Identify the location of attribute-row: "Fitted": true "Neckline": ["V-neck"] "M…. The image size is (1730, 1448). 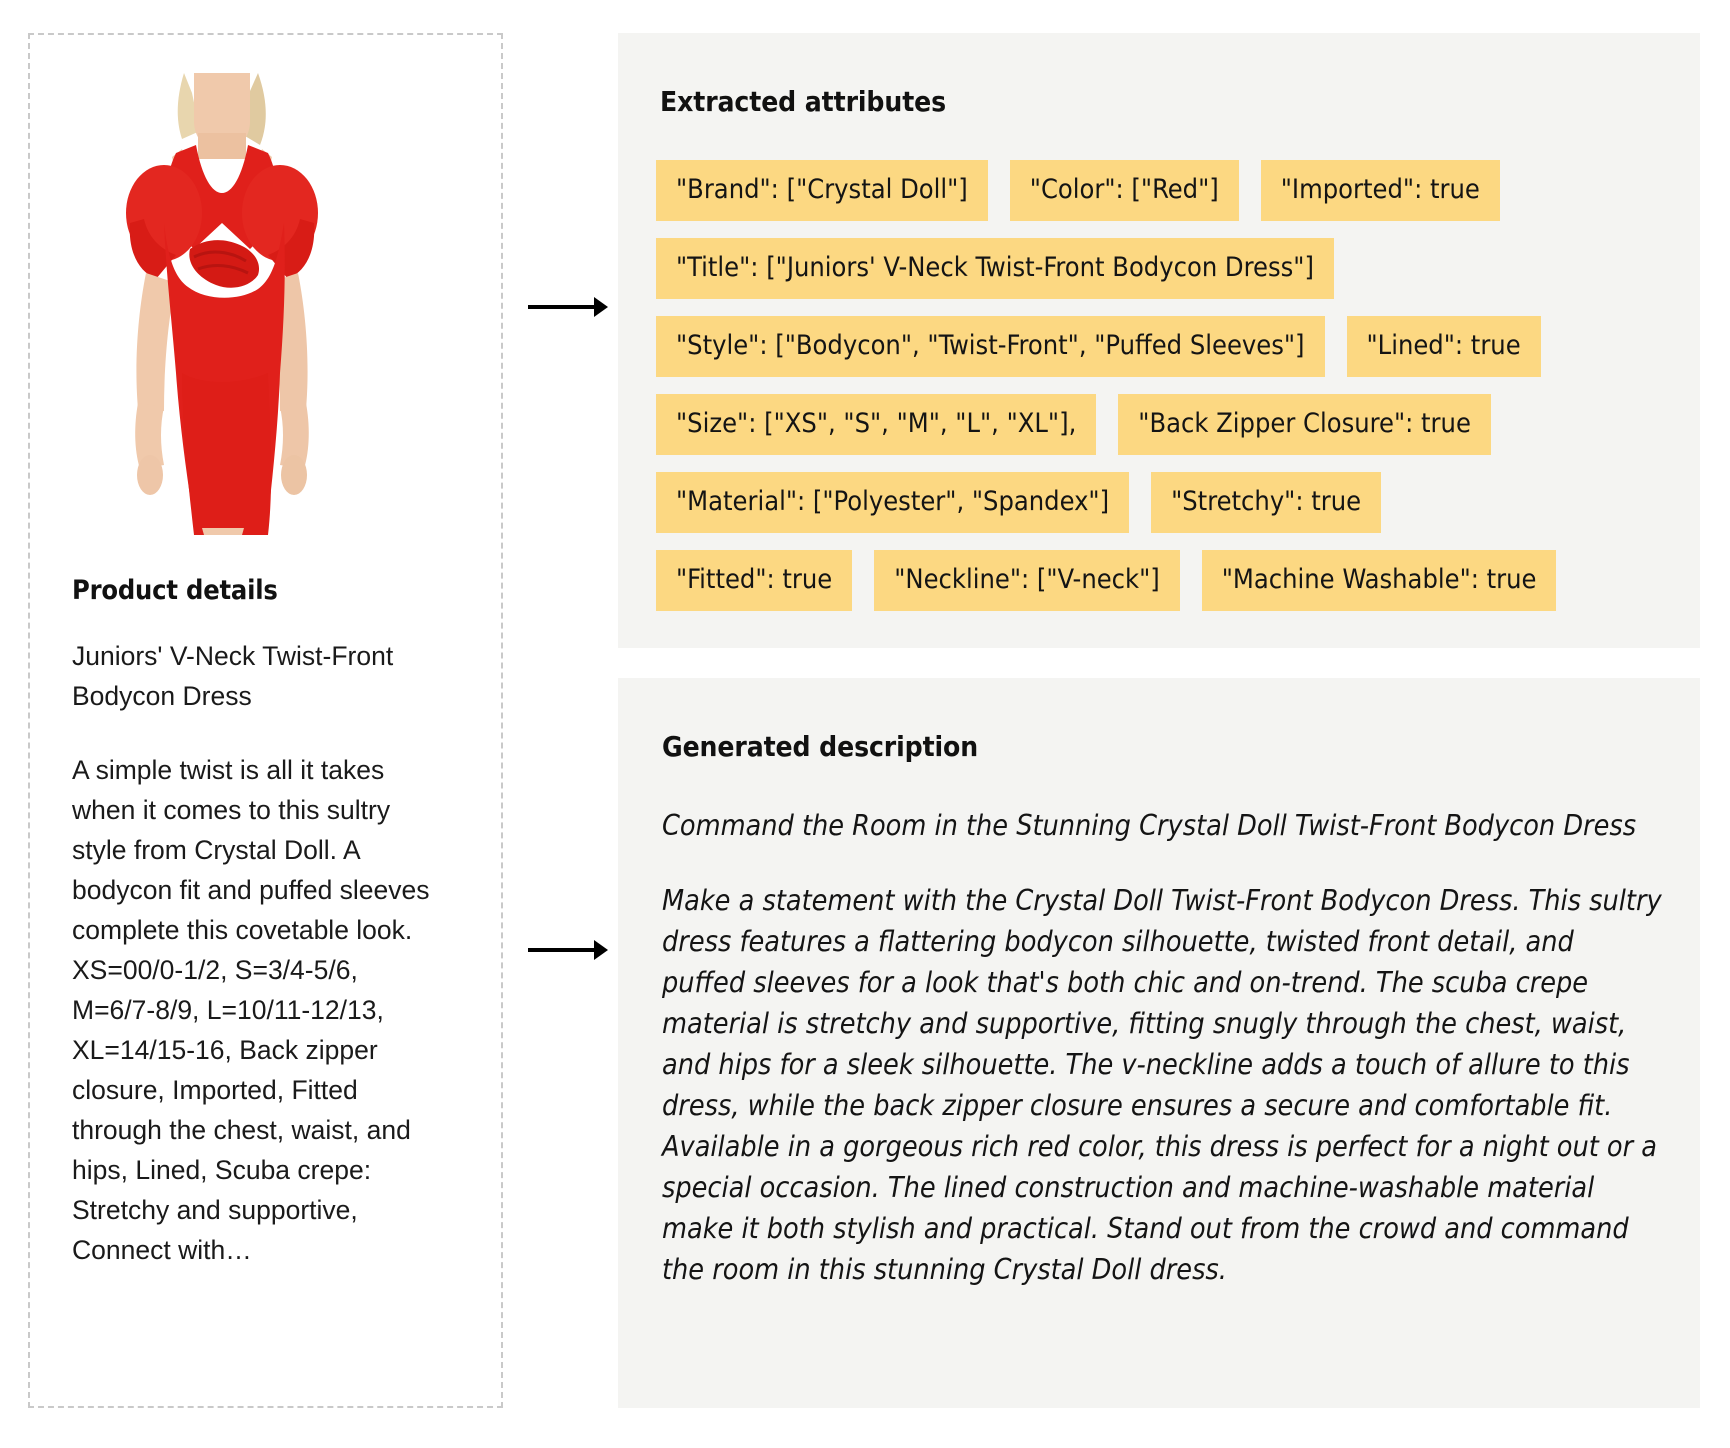
(1159, 580).